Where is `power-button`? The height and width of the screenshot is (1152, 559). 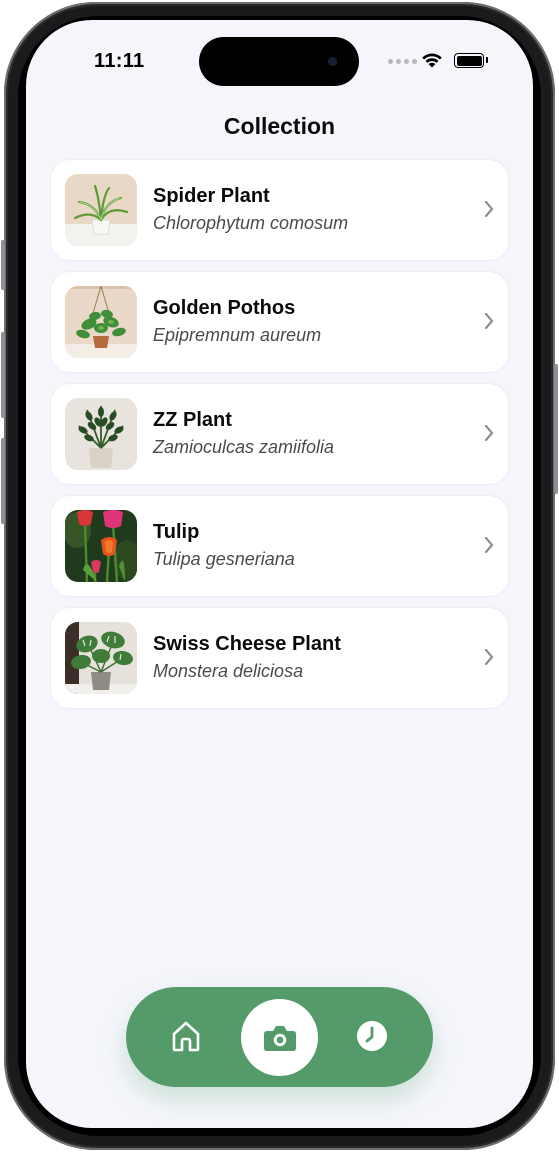 power-button is located at coordinates (556, 429).